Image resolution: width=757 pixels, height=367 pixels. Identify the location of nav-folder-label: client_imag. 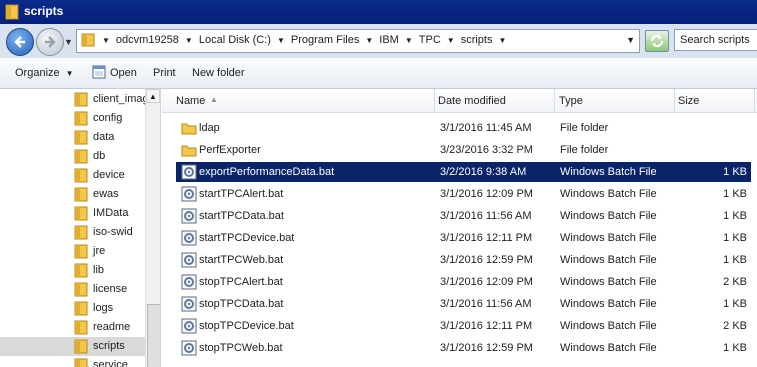
(121, 99).